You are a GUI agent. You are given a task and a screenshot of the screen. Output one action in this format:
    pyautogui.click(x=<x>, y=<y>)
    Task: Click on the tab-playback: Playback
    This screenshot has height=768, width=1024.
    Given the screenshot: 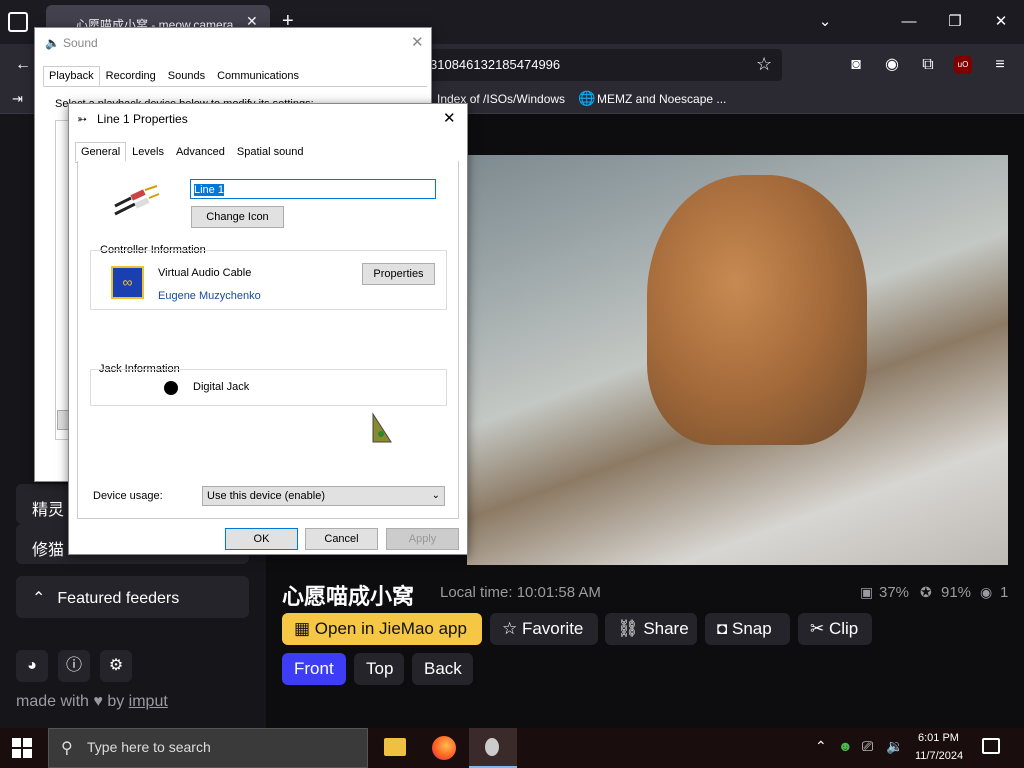 What is the action you would take?
    pyautogui.click(x=71, y=76)
    